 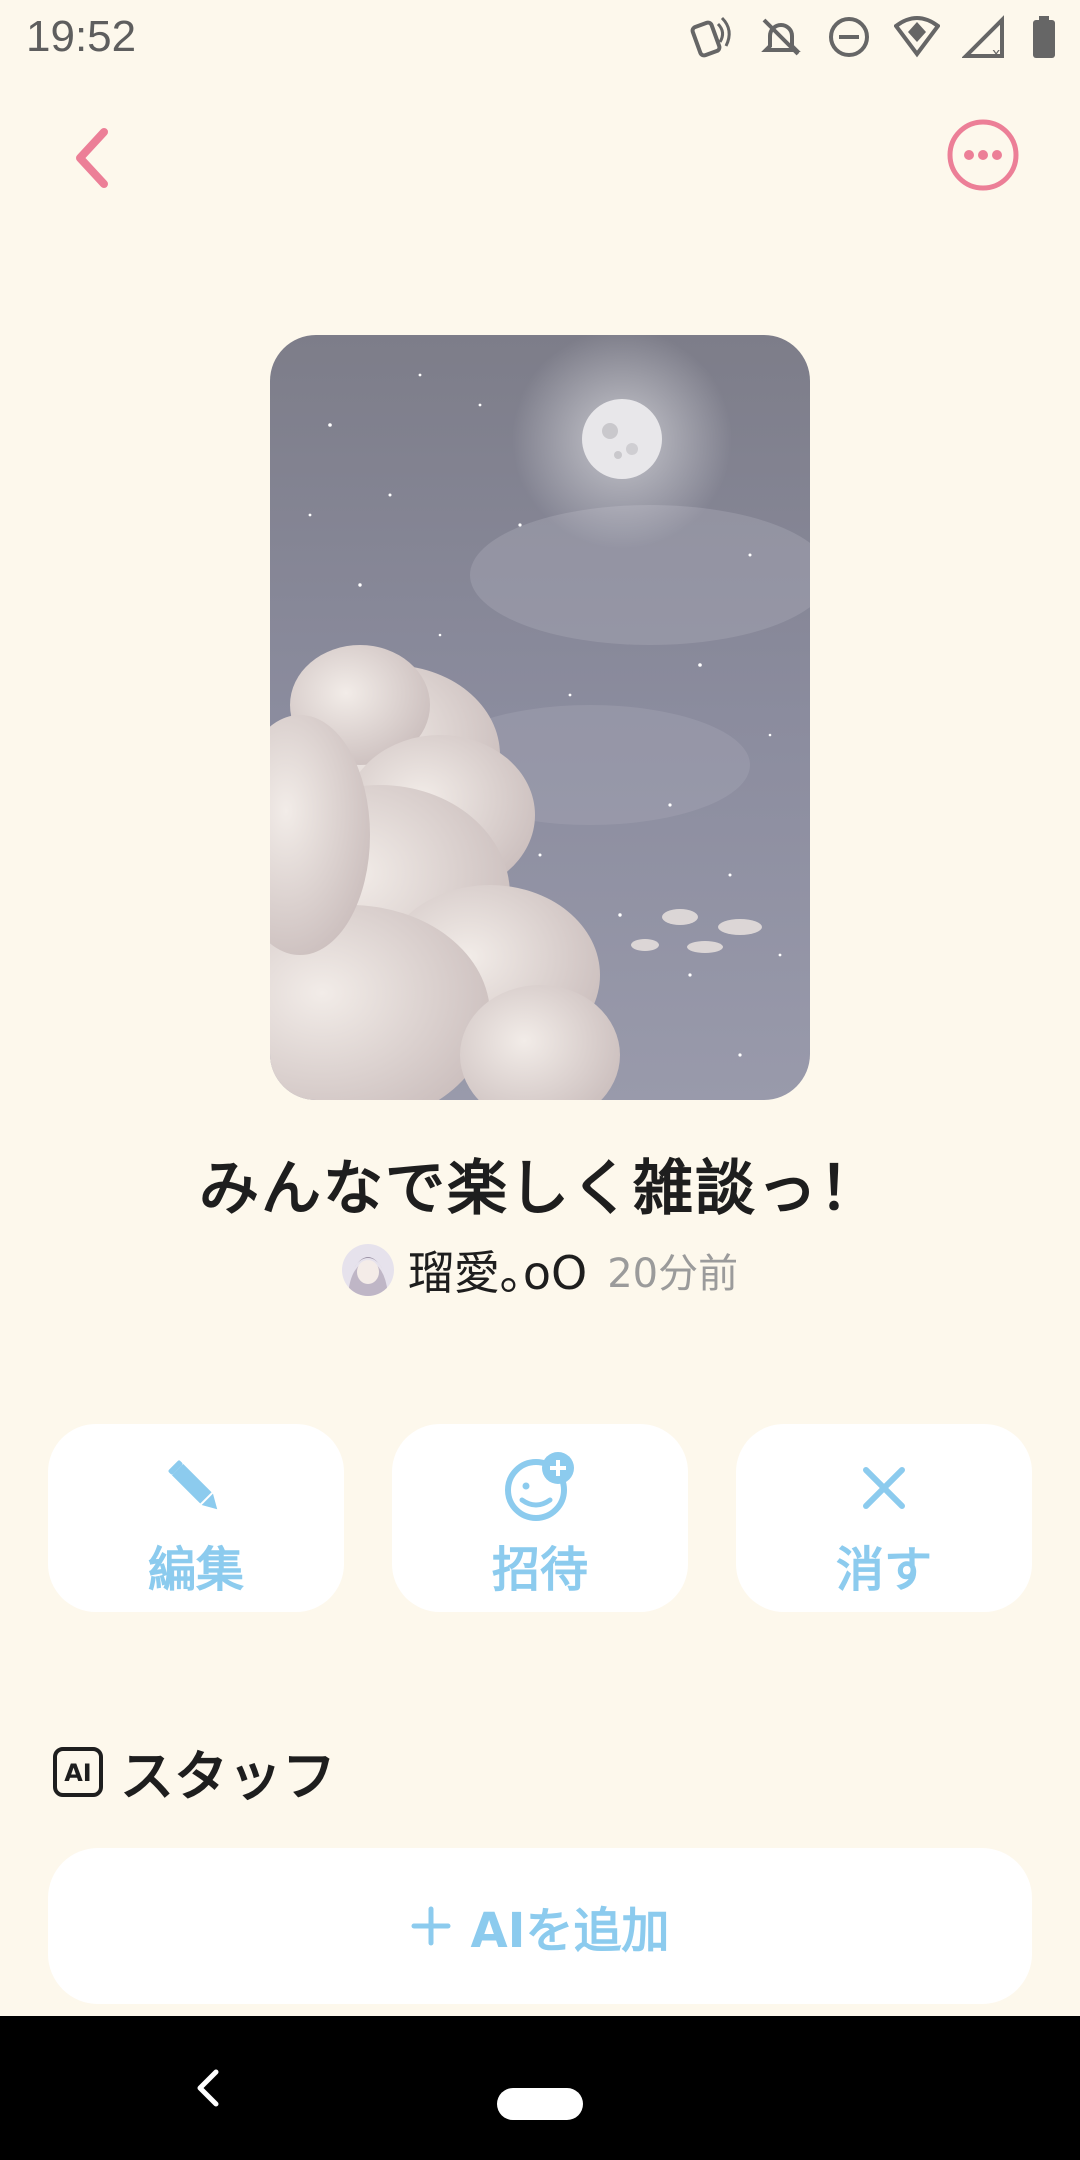 I want to click on nav-back-button, so click(x=208, y=2088).